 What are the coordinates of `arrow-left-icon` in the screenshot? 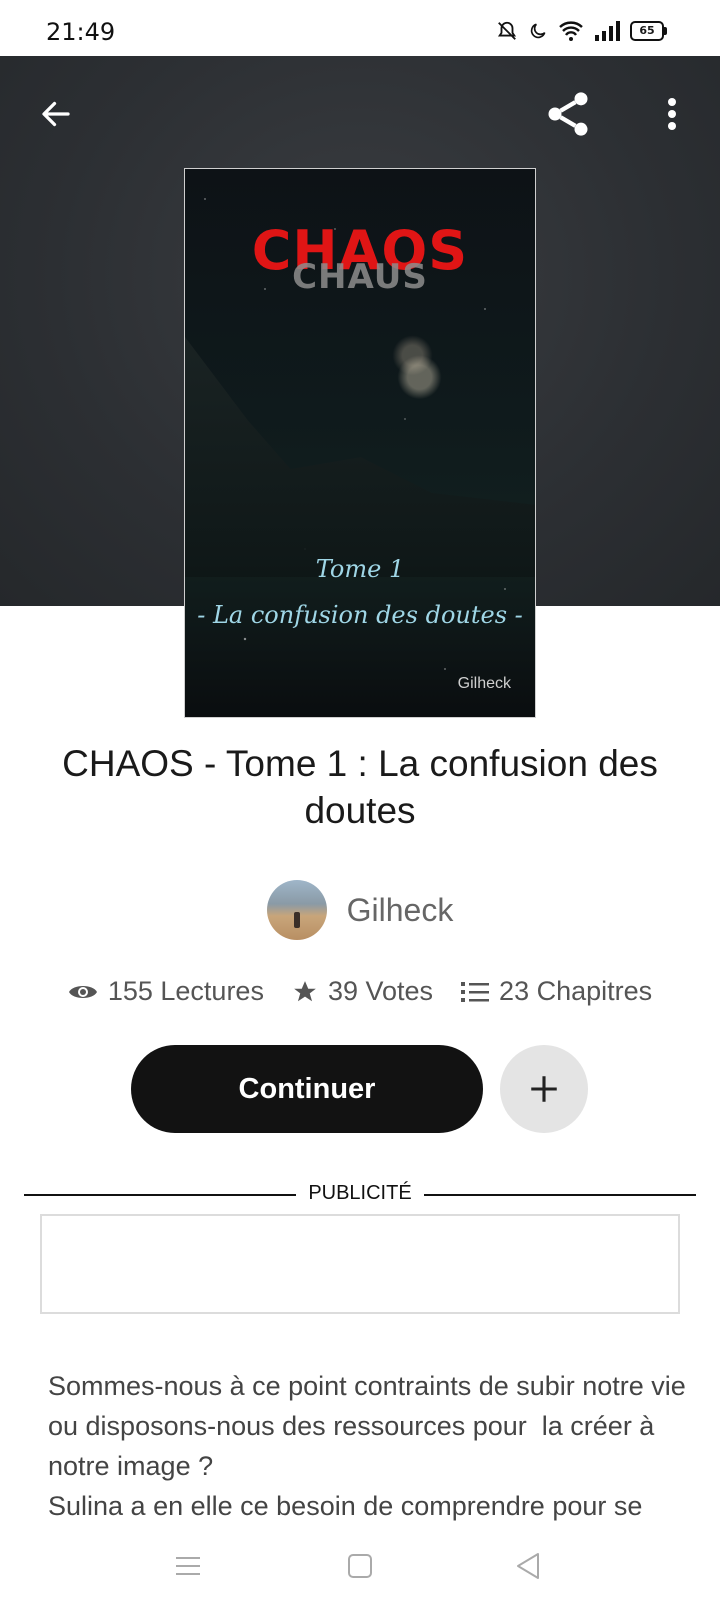 It's located at (56, 114).